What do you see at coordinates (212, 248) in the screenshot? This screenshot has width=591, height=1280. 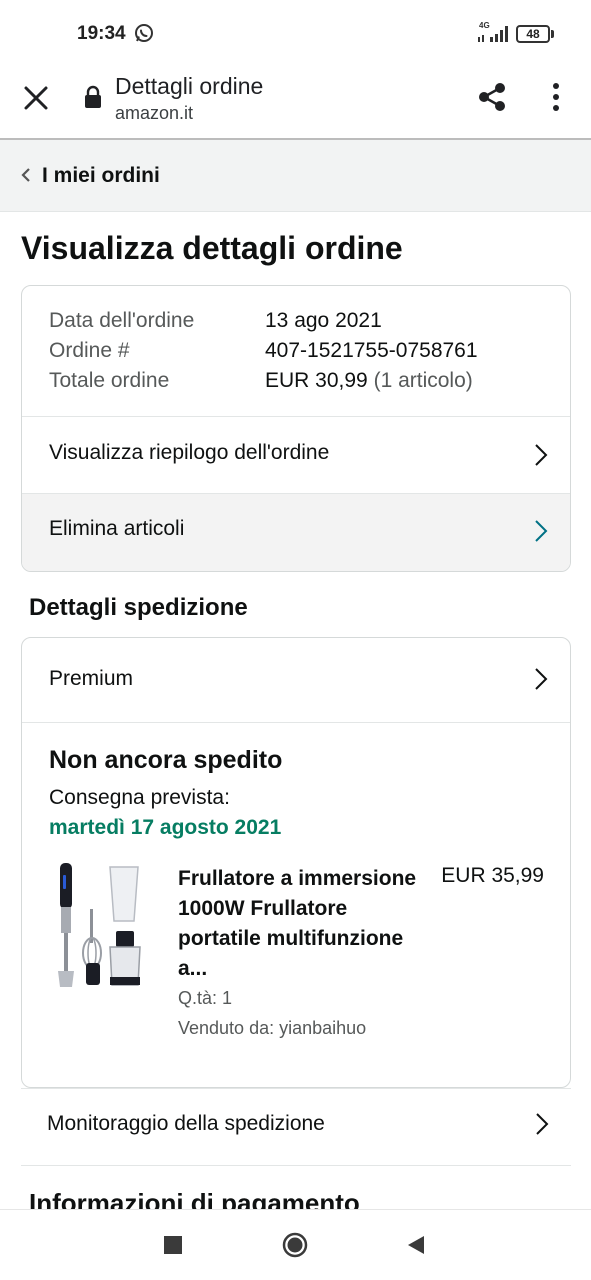 I see `page-title: Visualizza dettagli ordine` at bounding box center [212, 248].